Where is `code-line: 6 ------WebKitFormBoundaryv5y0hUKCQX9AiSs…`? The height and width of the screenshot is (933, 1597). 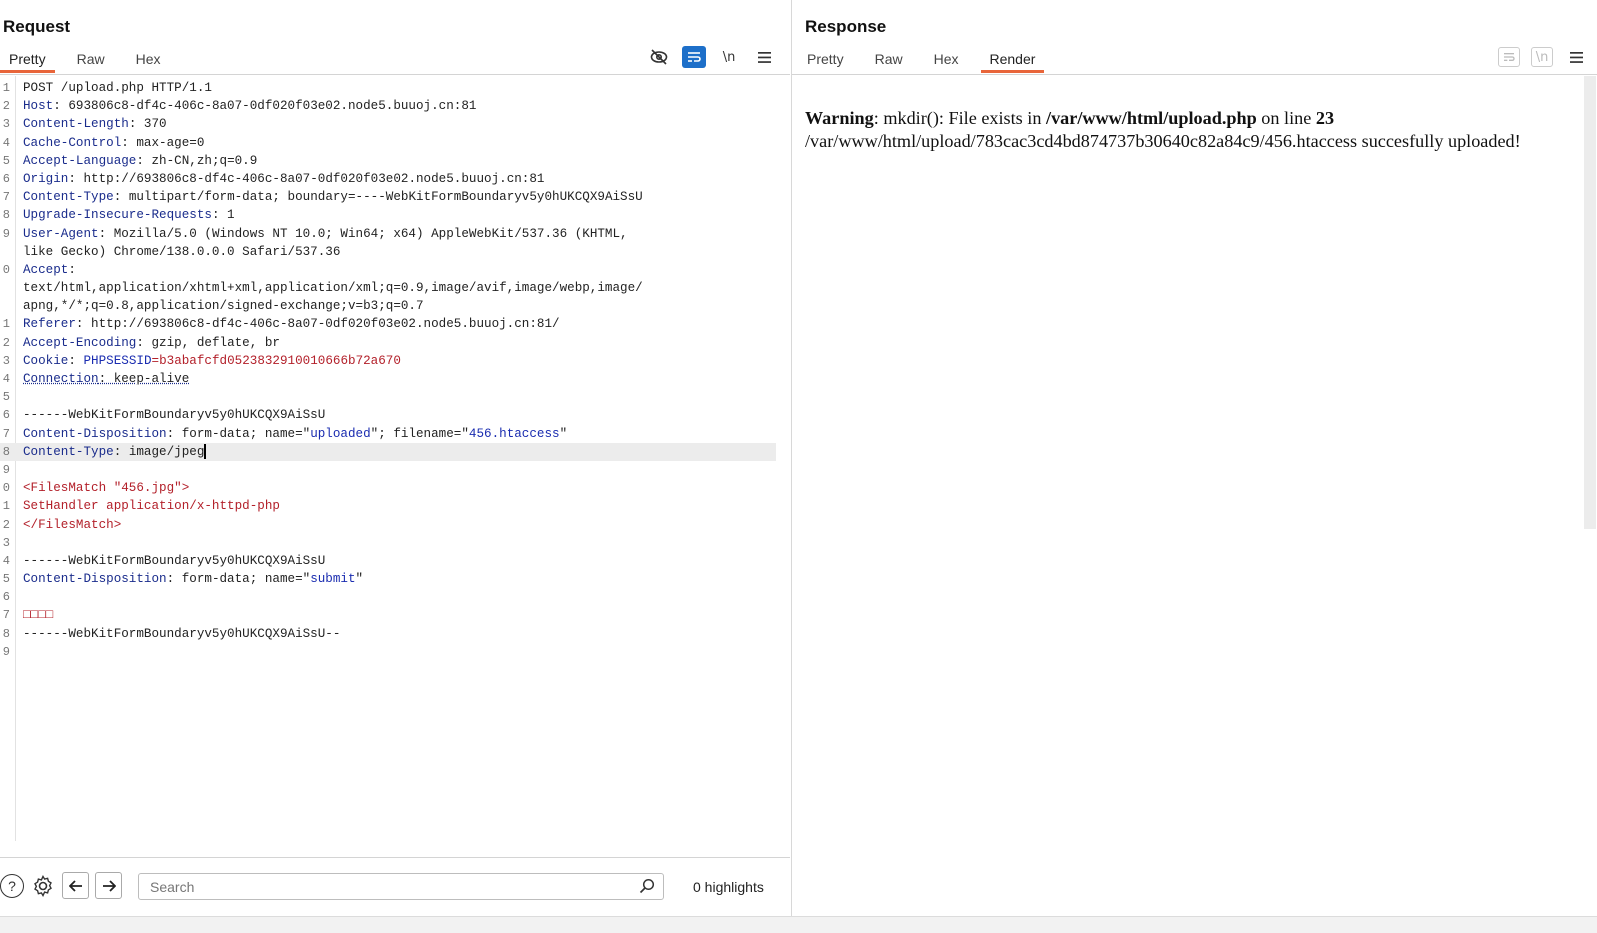 code-line: 6 ------WebKitFormBoundaryv5y0hUKCQX9AiSs… is located at coordinates (388, 415).